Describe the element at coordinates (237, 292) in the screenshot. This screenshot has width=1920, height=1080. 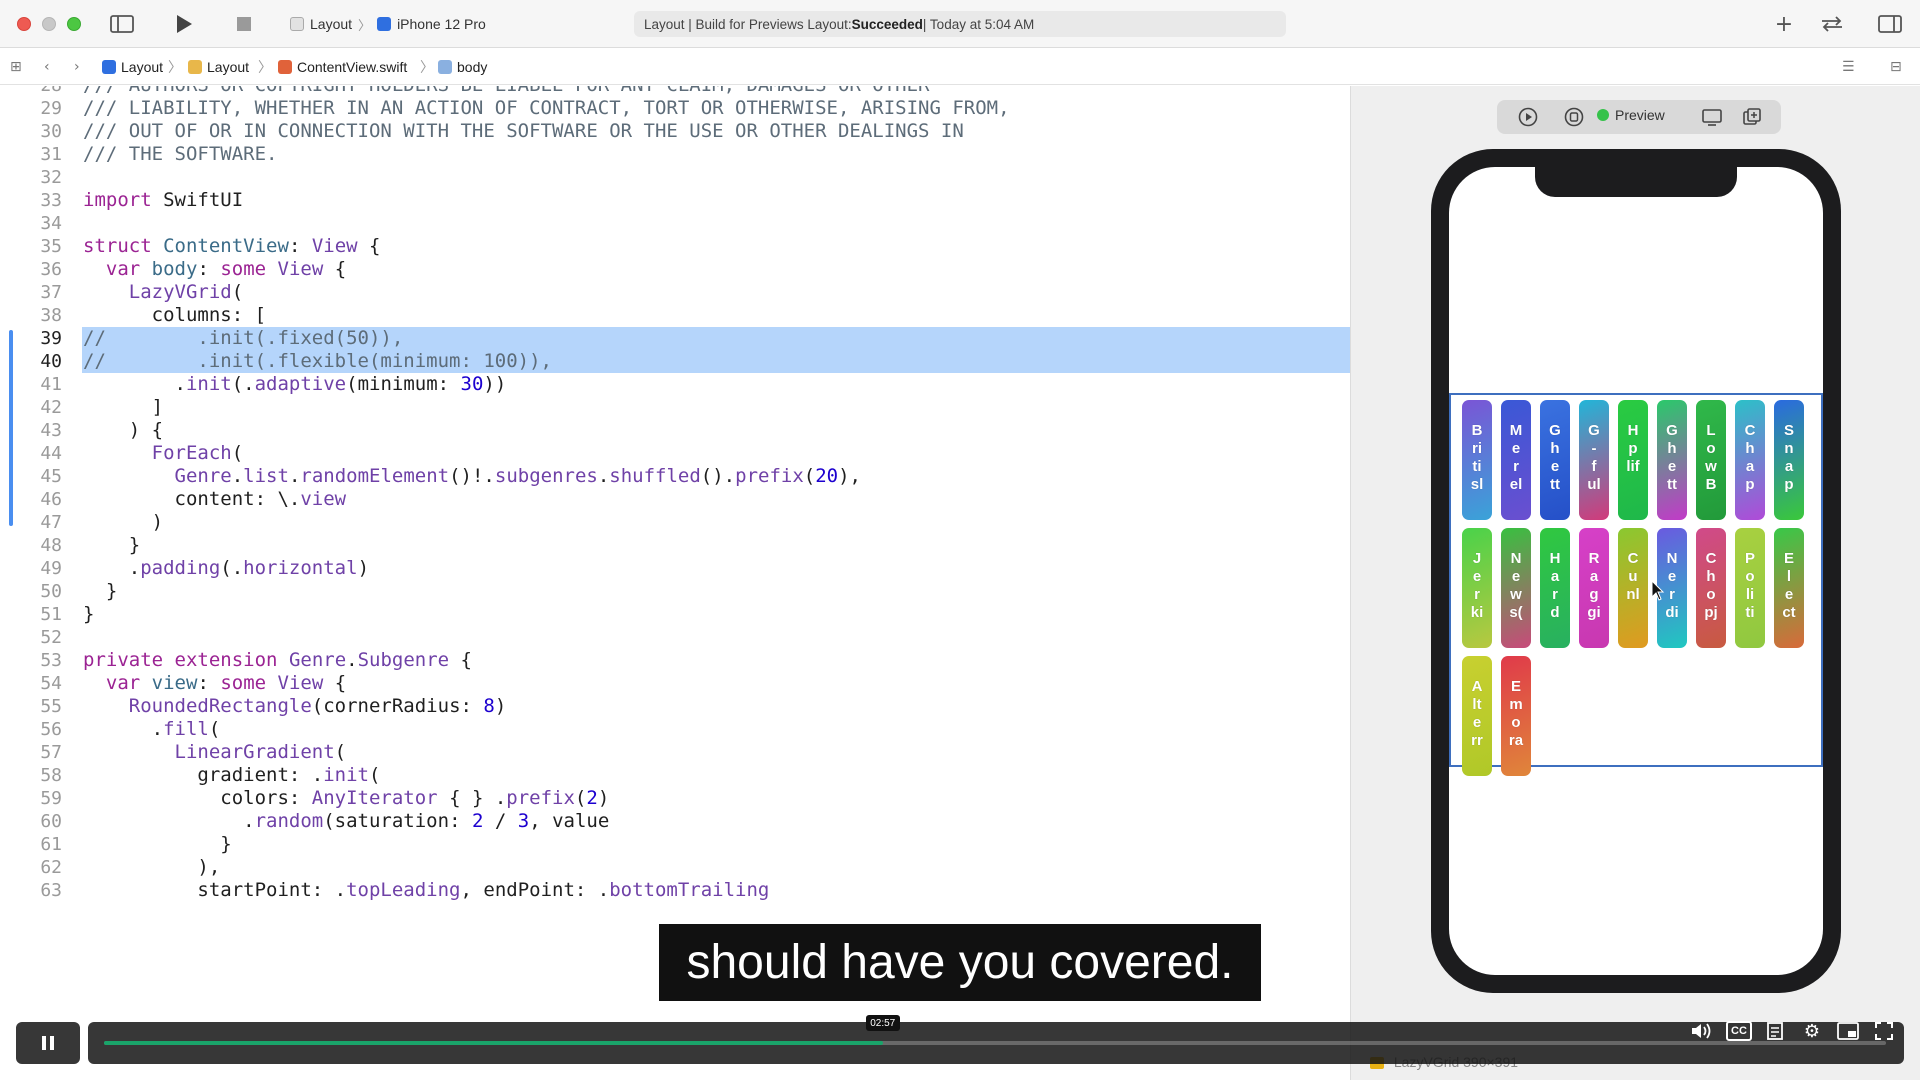
I see `code-token: (` at that location.